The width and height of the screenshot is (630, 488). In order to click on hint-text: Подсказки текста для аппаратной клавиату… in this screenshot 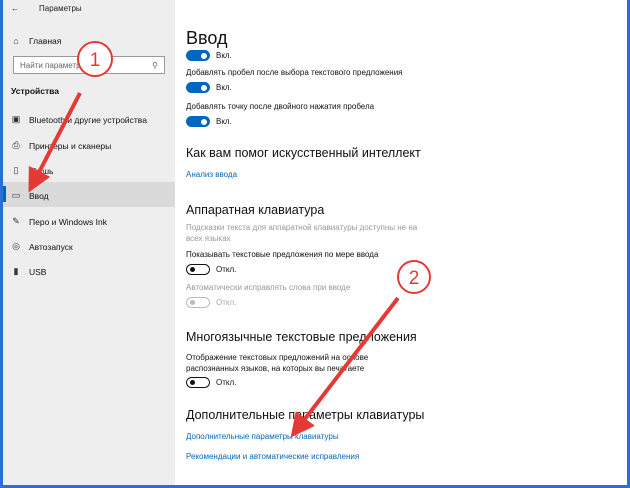, I will do `click(302, 233)`.